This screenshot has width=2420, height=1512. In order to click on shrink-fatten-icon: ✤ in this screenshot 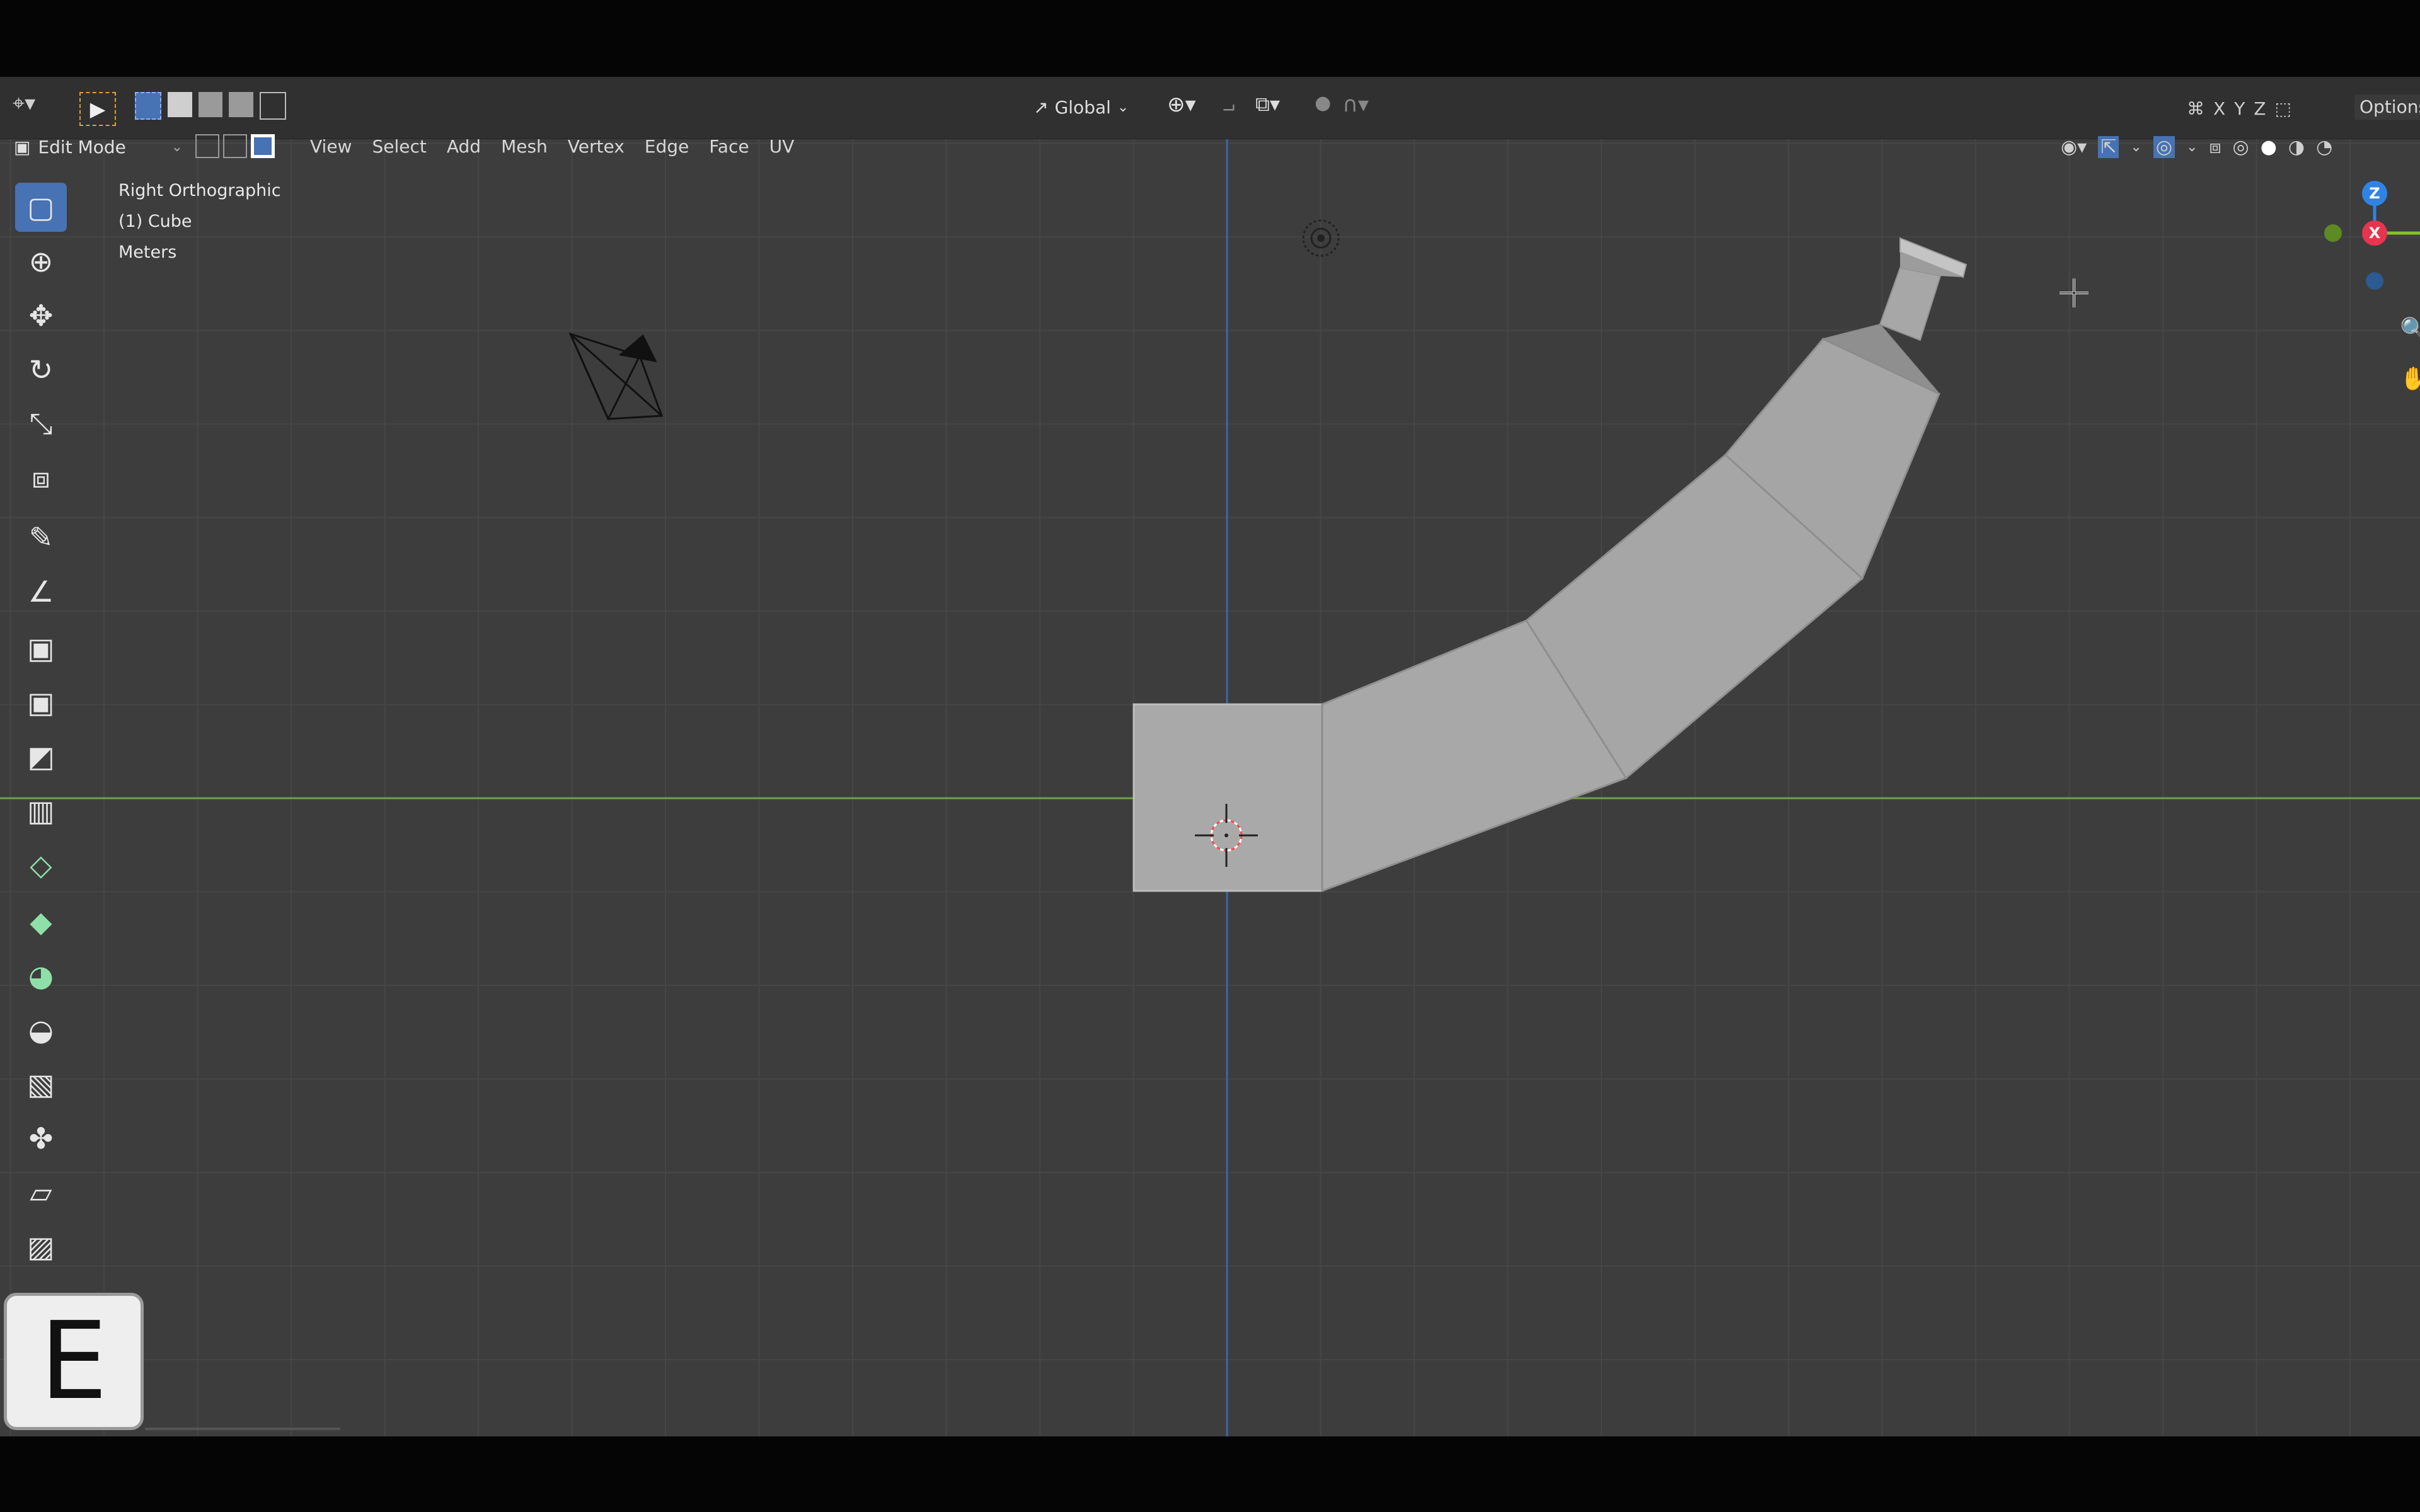, I will do `click(41, 1138)`.